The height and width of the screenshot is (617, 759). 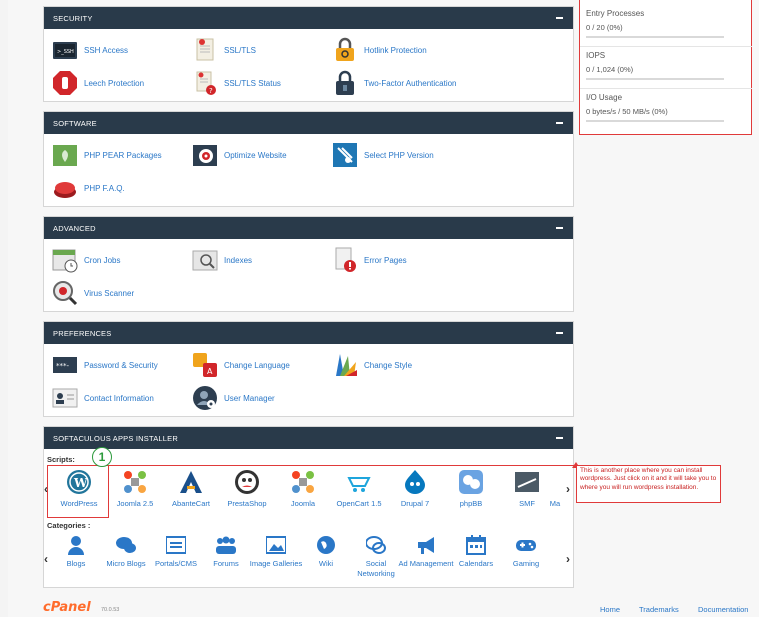 I want to click on step-badge: 1, so click(x=102, y=457).